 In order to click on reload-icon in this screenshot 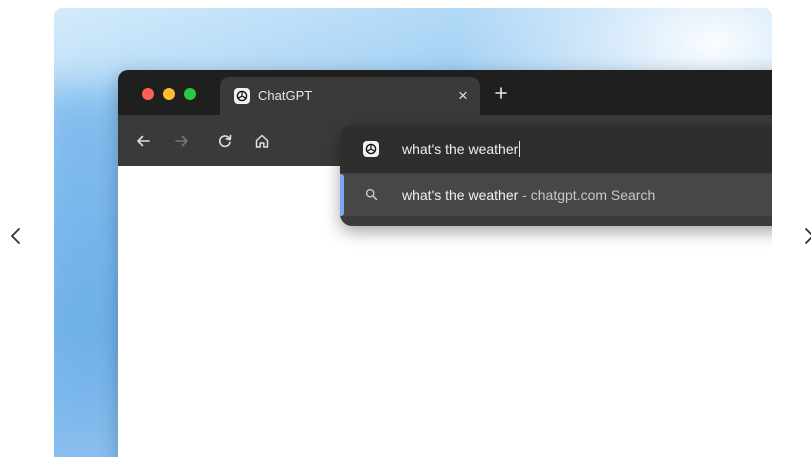, I will do `click(225, 141)`.